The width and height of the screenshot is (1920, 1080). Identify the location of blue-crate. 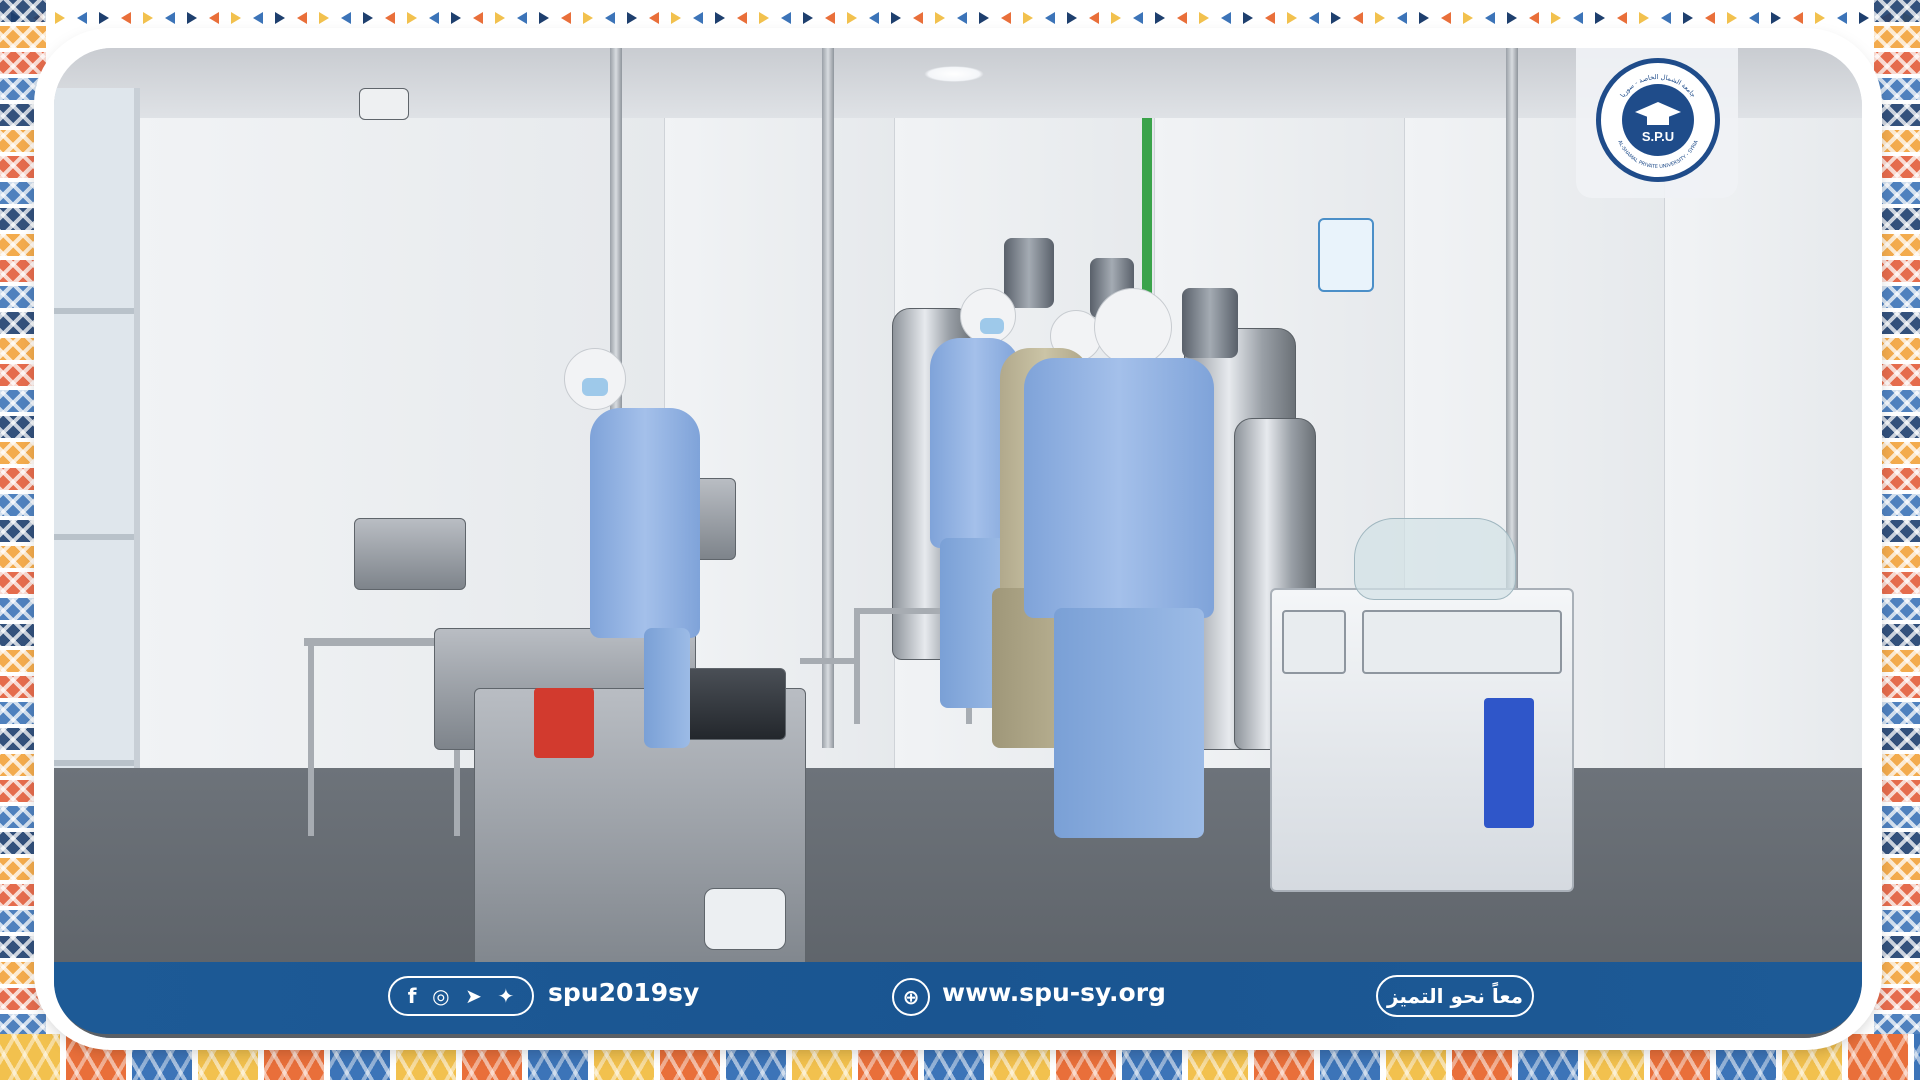
(1509, 763).